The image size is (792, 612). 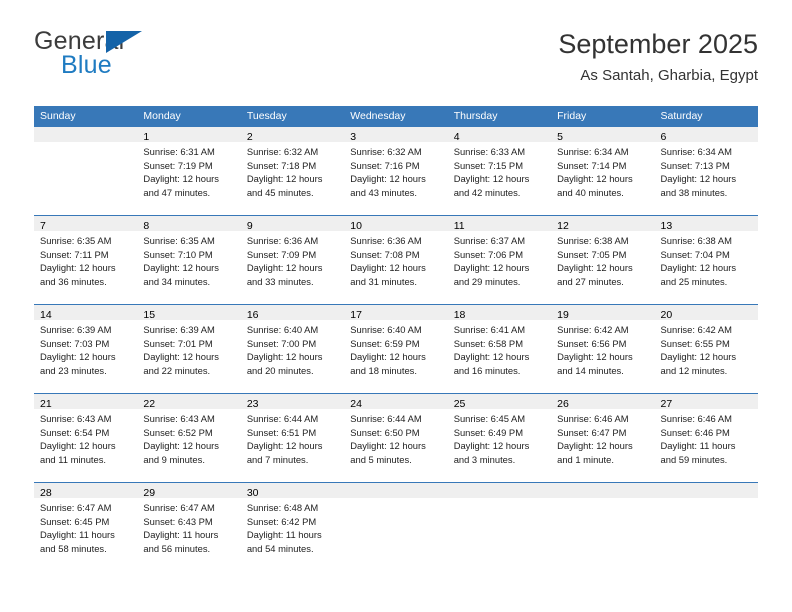 I want to click on sunset-text: Sunset: 7:15 PM, so click(x=488, y=165).